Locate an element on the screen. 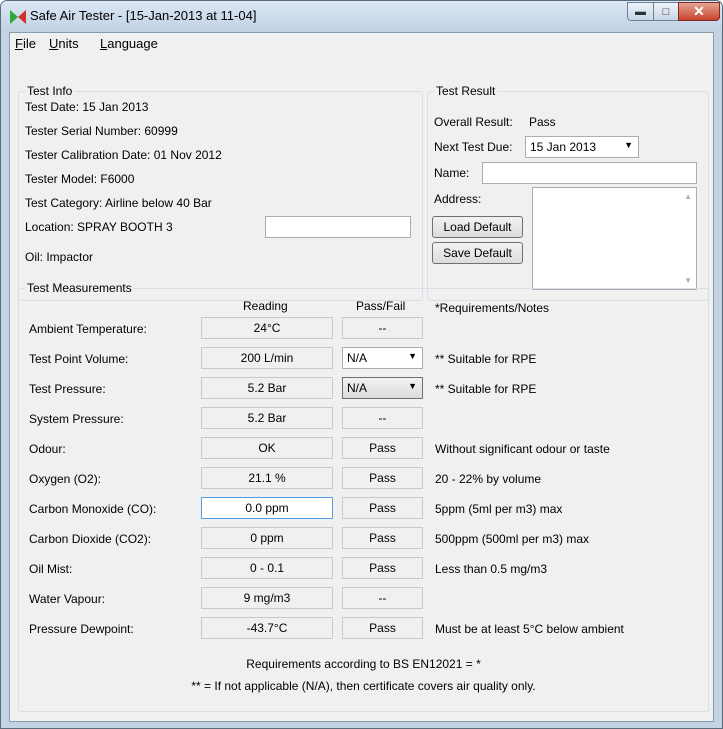 The height and width of the screenshot is (729, 723). row-label: Ambient Temperature: is located at coordinates (88, 329).